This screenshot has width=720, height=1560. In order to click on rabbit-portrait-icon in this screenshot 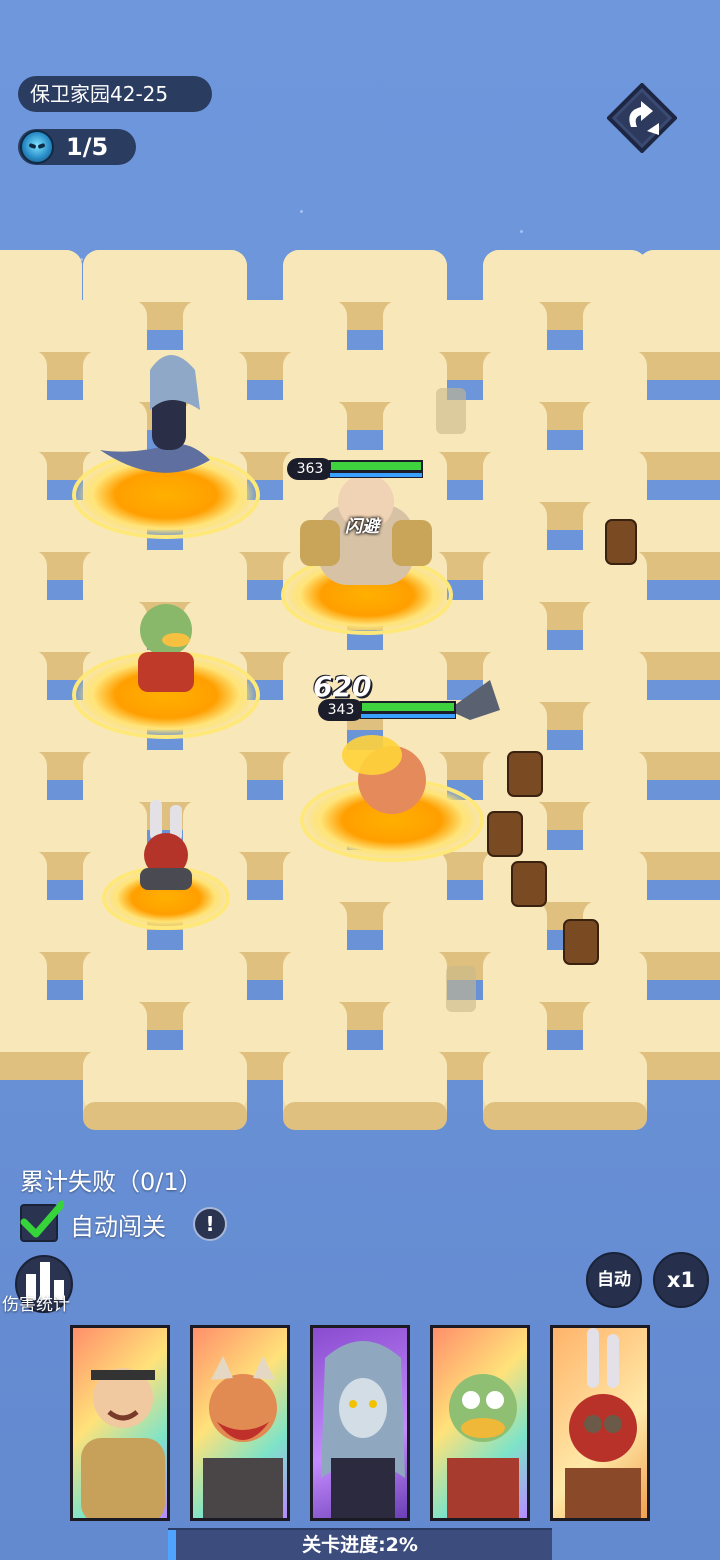, I will do `click(603, 1423)`.